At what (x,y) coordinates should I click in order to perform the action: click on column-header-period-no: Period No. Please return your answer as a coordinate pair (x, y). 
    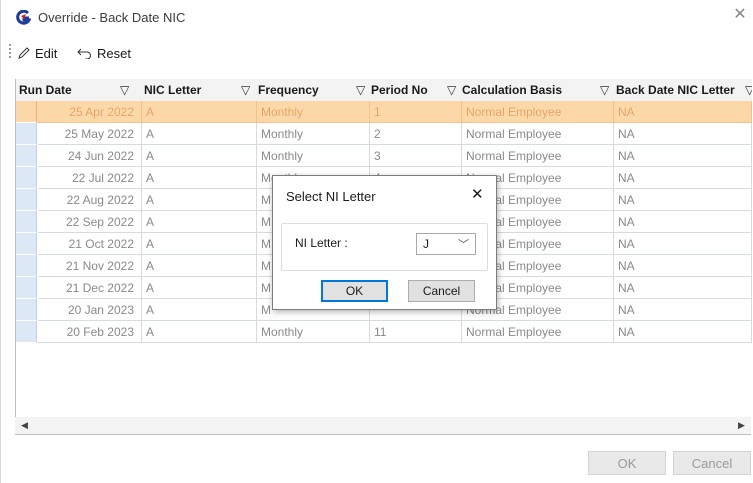
    Looking at the image, I should click on (399, 90).